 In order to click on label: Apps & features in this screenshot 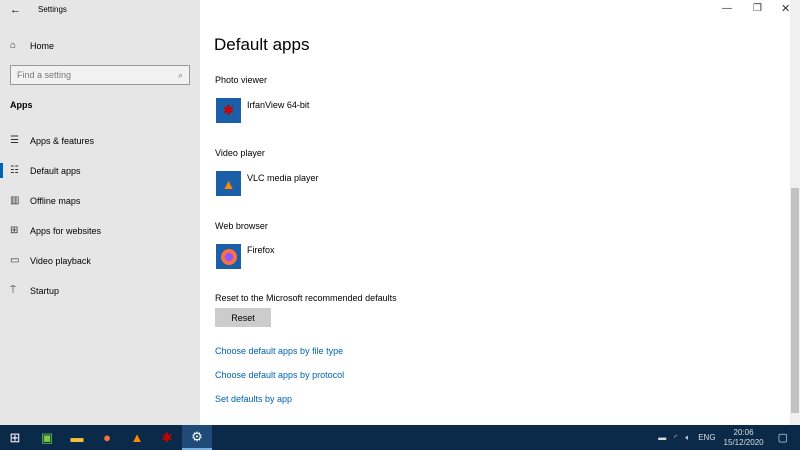, I will do `click(62, 140)`.